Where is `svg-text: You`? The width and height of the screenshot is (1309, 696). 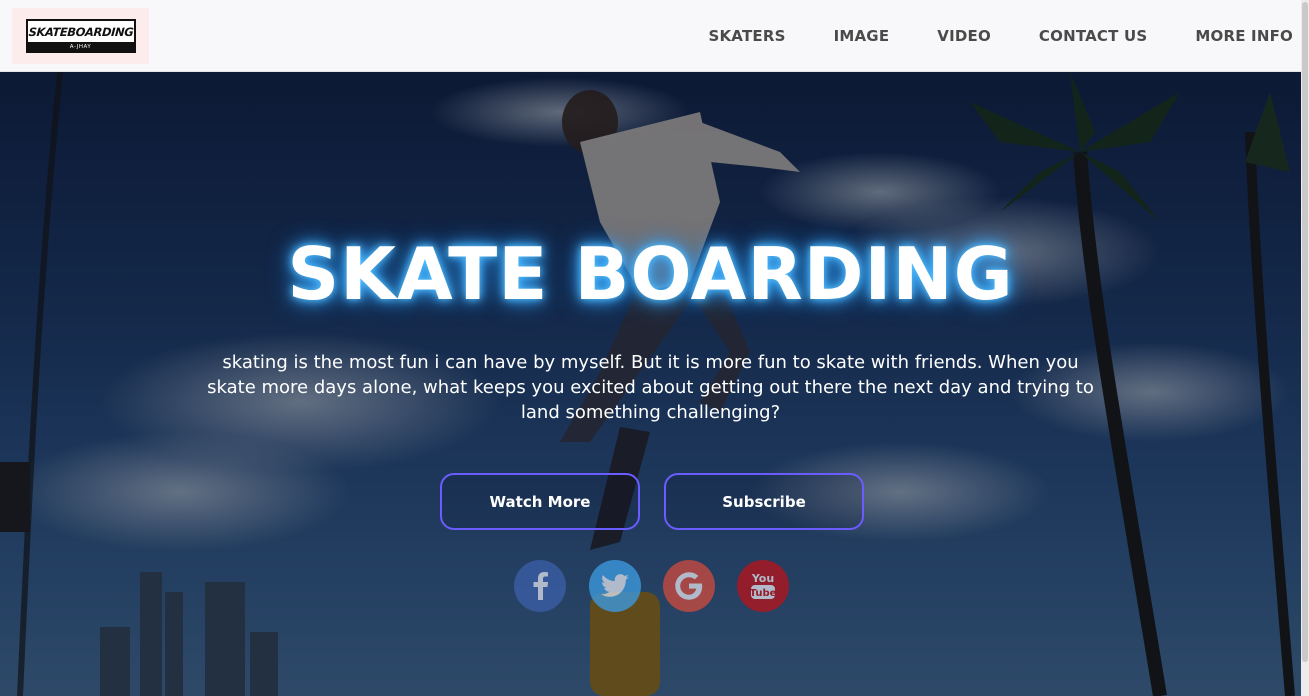
svg-text: You is located at coordinates (762, 578).